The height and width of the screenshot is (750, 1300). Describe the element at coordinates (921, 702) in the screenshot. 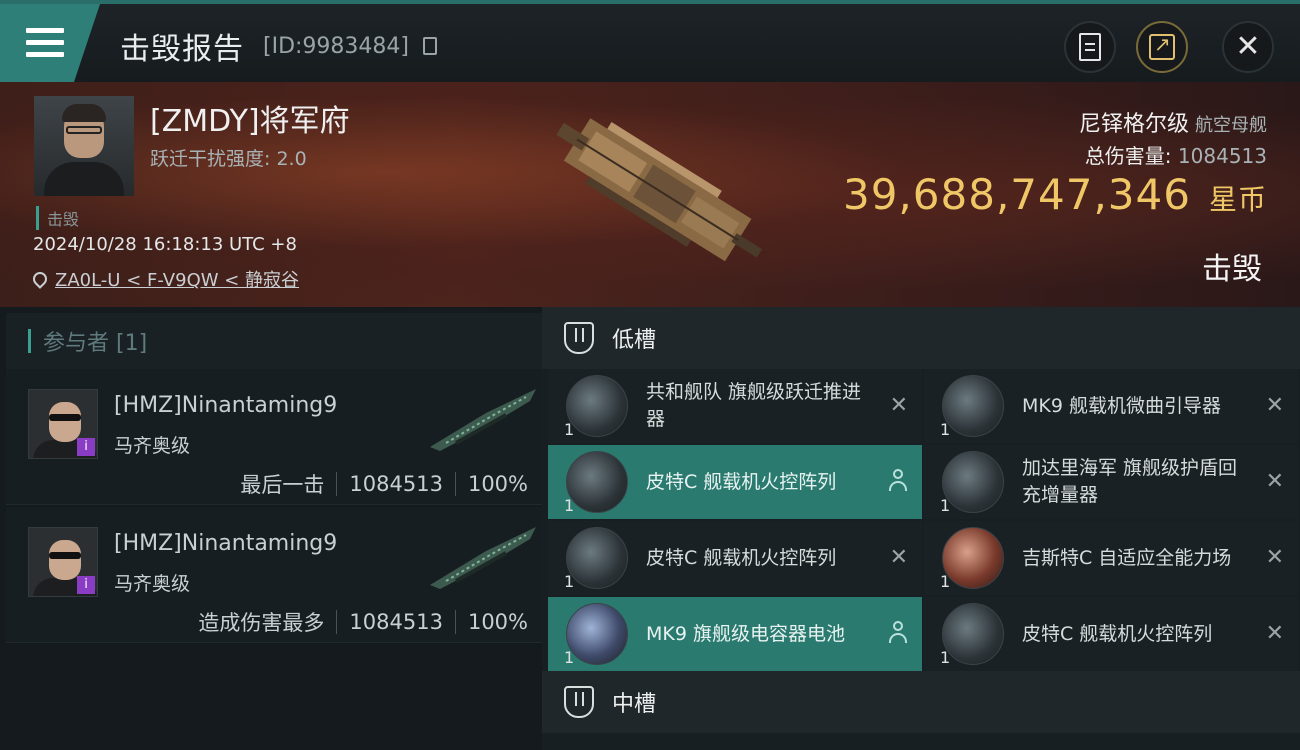

I see `mid-slot-header: 中槽` at that location.